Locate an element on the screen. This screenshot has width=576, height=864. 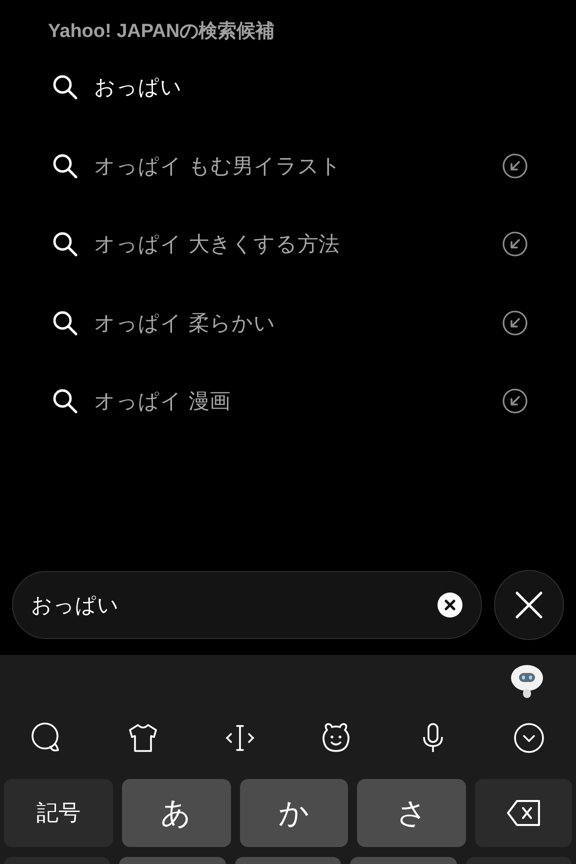
clear-icon is located at coordinates (450, 605).